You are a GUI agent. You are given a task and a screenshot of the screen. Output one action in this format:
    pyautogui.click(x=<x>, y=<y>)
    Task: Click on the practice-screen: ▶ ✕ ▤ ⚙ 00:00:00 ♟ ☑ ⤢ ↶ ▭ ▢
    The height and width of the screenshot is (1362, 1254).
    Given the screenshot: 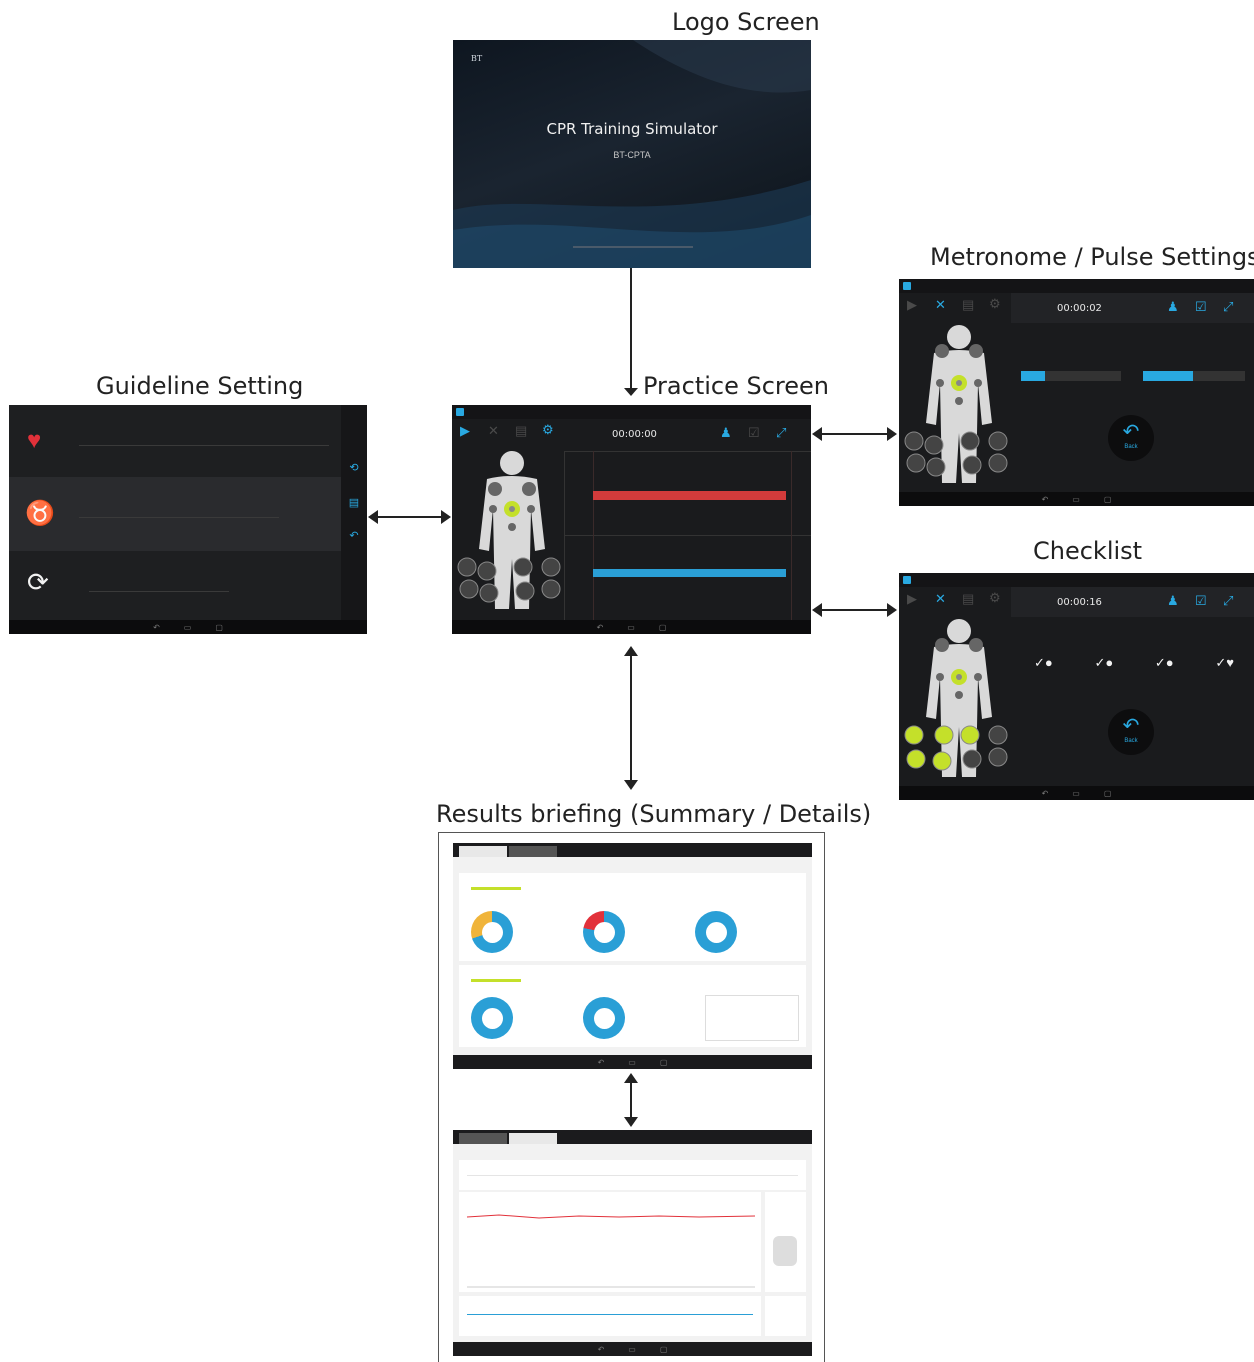 What is the action you would take?
    pyautogui.click(x=631, y=519)
    